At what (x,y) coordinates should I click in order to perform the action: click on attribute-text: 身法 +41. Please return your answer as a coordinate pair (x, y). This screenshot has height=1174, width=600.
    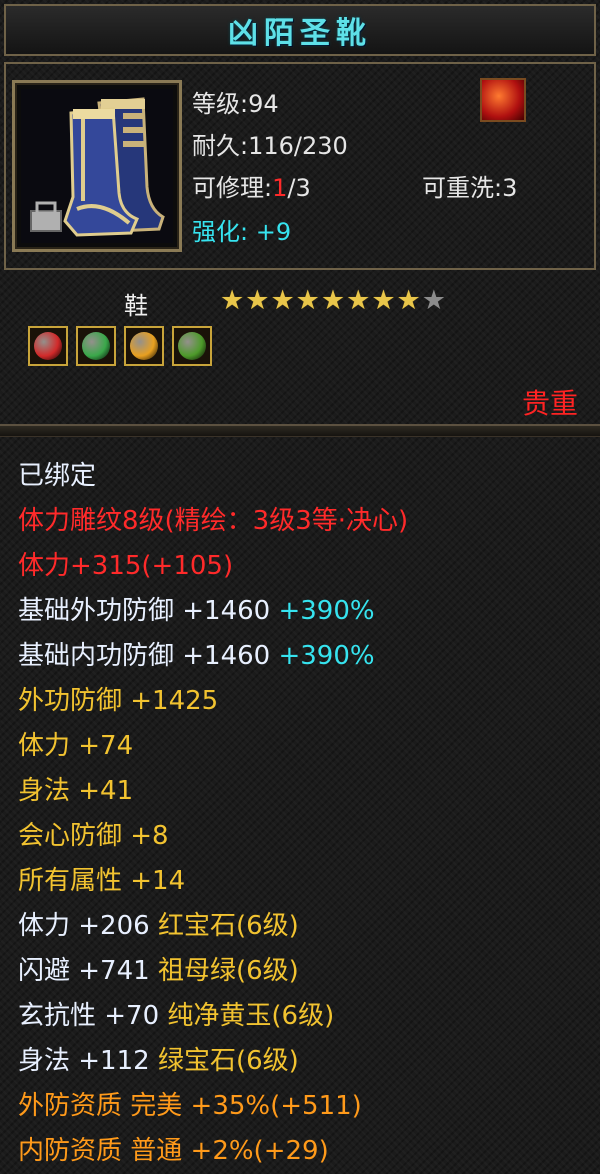
    Looking at the image, I should click on (76, 791).